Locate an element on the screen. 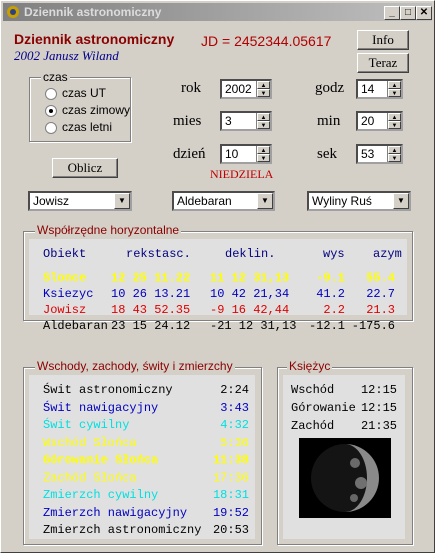  hz-row-az: -175.6 is located at coordinates (373, 326).